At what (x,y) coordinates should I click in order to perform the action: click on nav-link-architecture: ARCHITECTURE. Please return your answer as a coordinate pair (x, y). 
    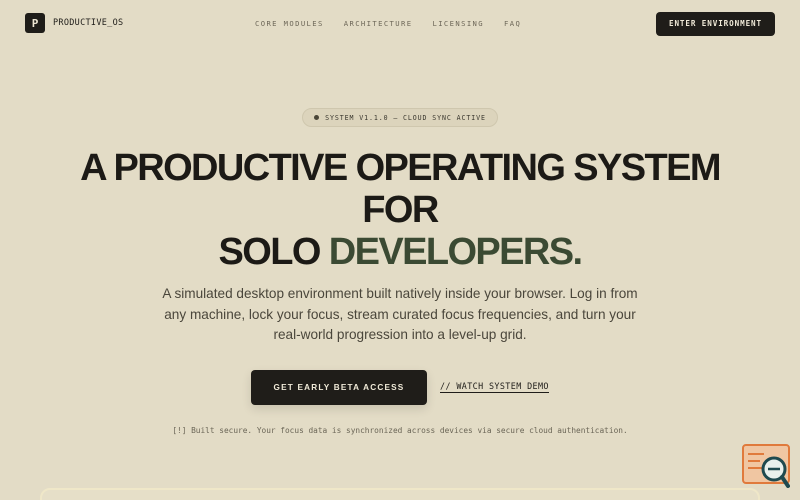
    Looking at the image, I should click on (378, 23).